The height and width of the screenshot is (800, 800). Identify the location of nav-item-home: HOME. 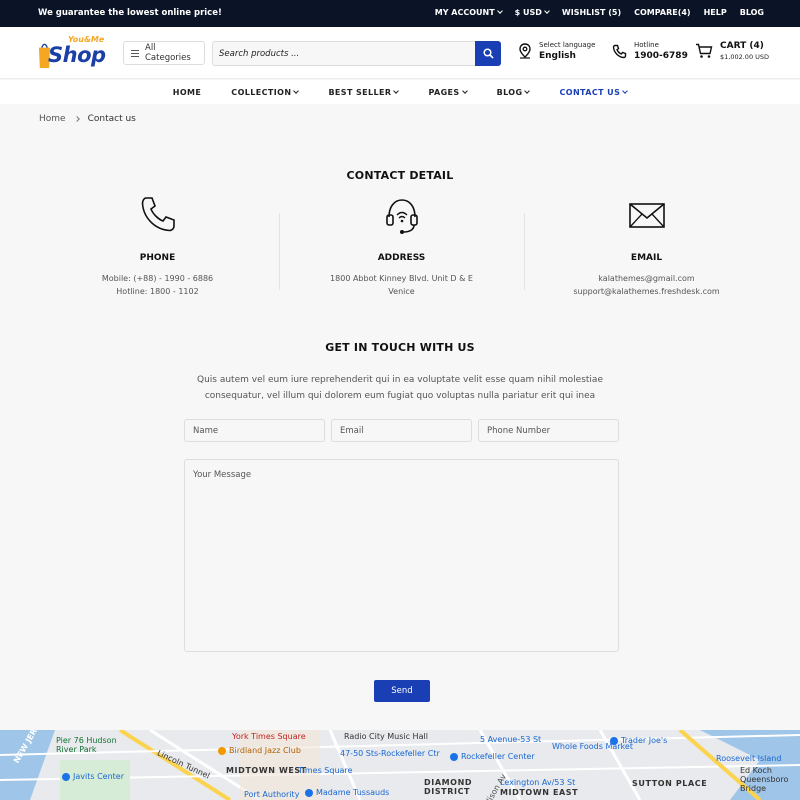
(187, 92).